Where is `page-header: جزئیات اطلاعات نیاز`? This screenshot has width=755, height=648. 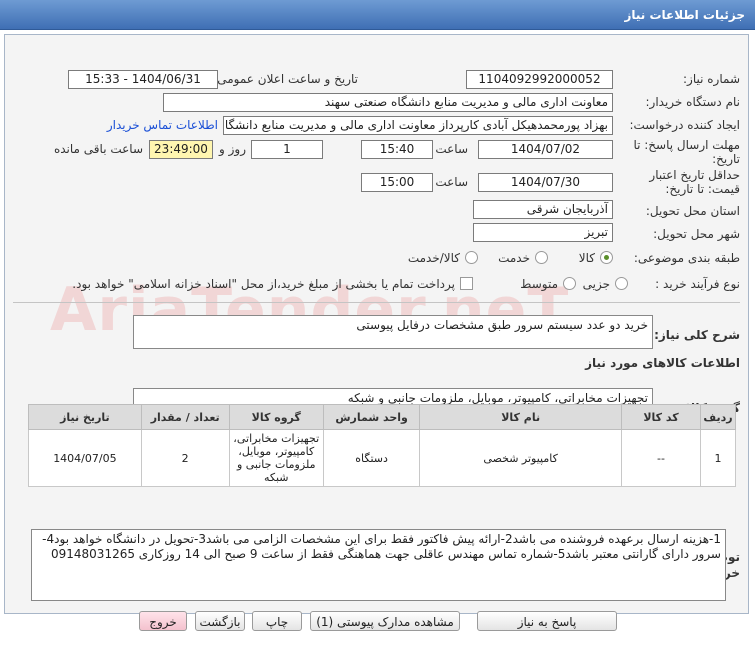 page-header: جزئیات اطلاعات نیاز is located at coordinates (377, 15).